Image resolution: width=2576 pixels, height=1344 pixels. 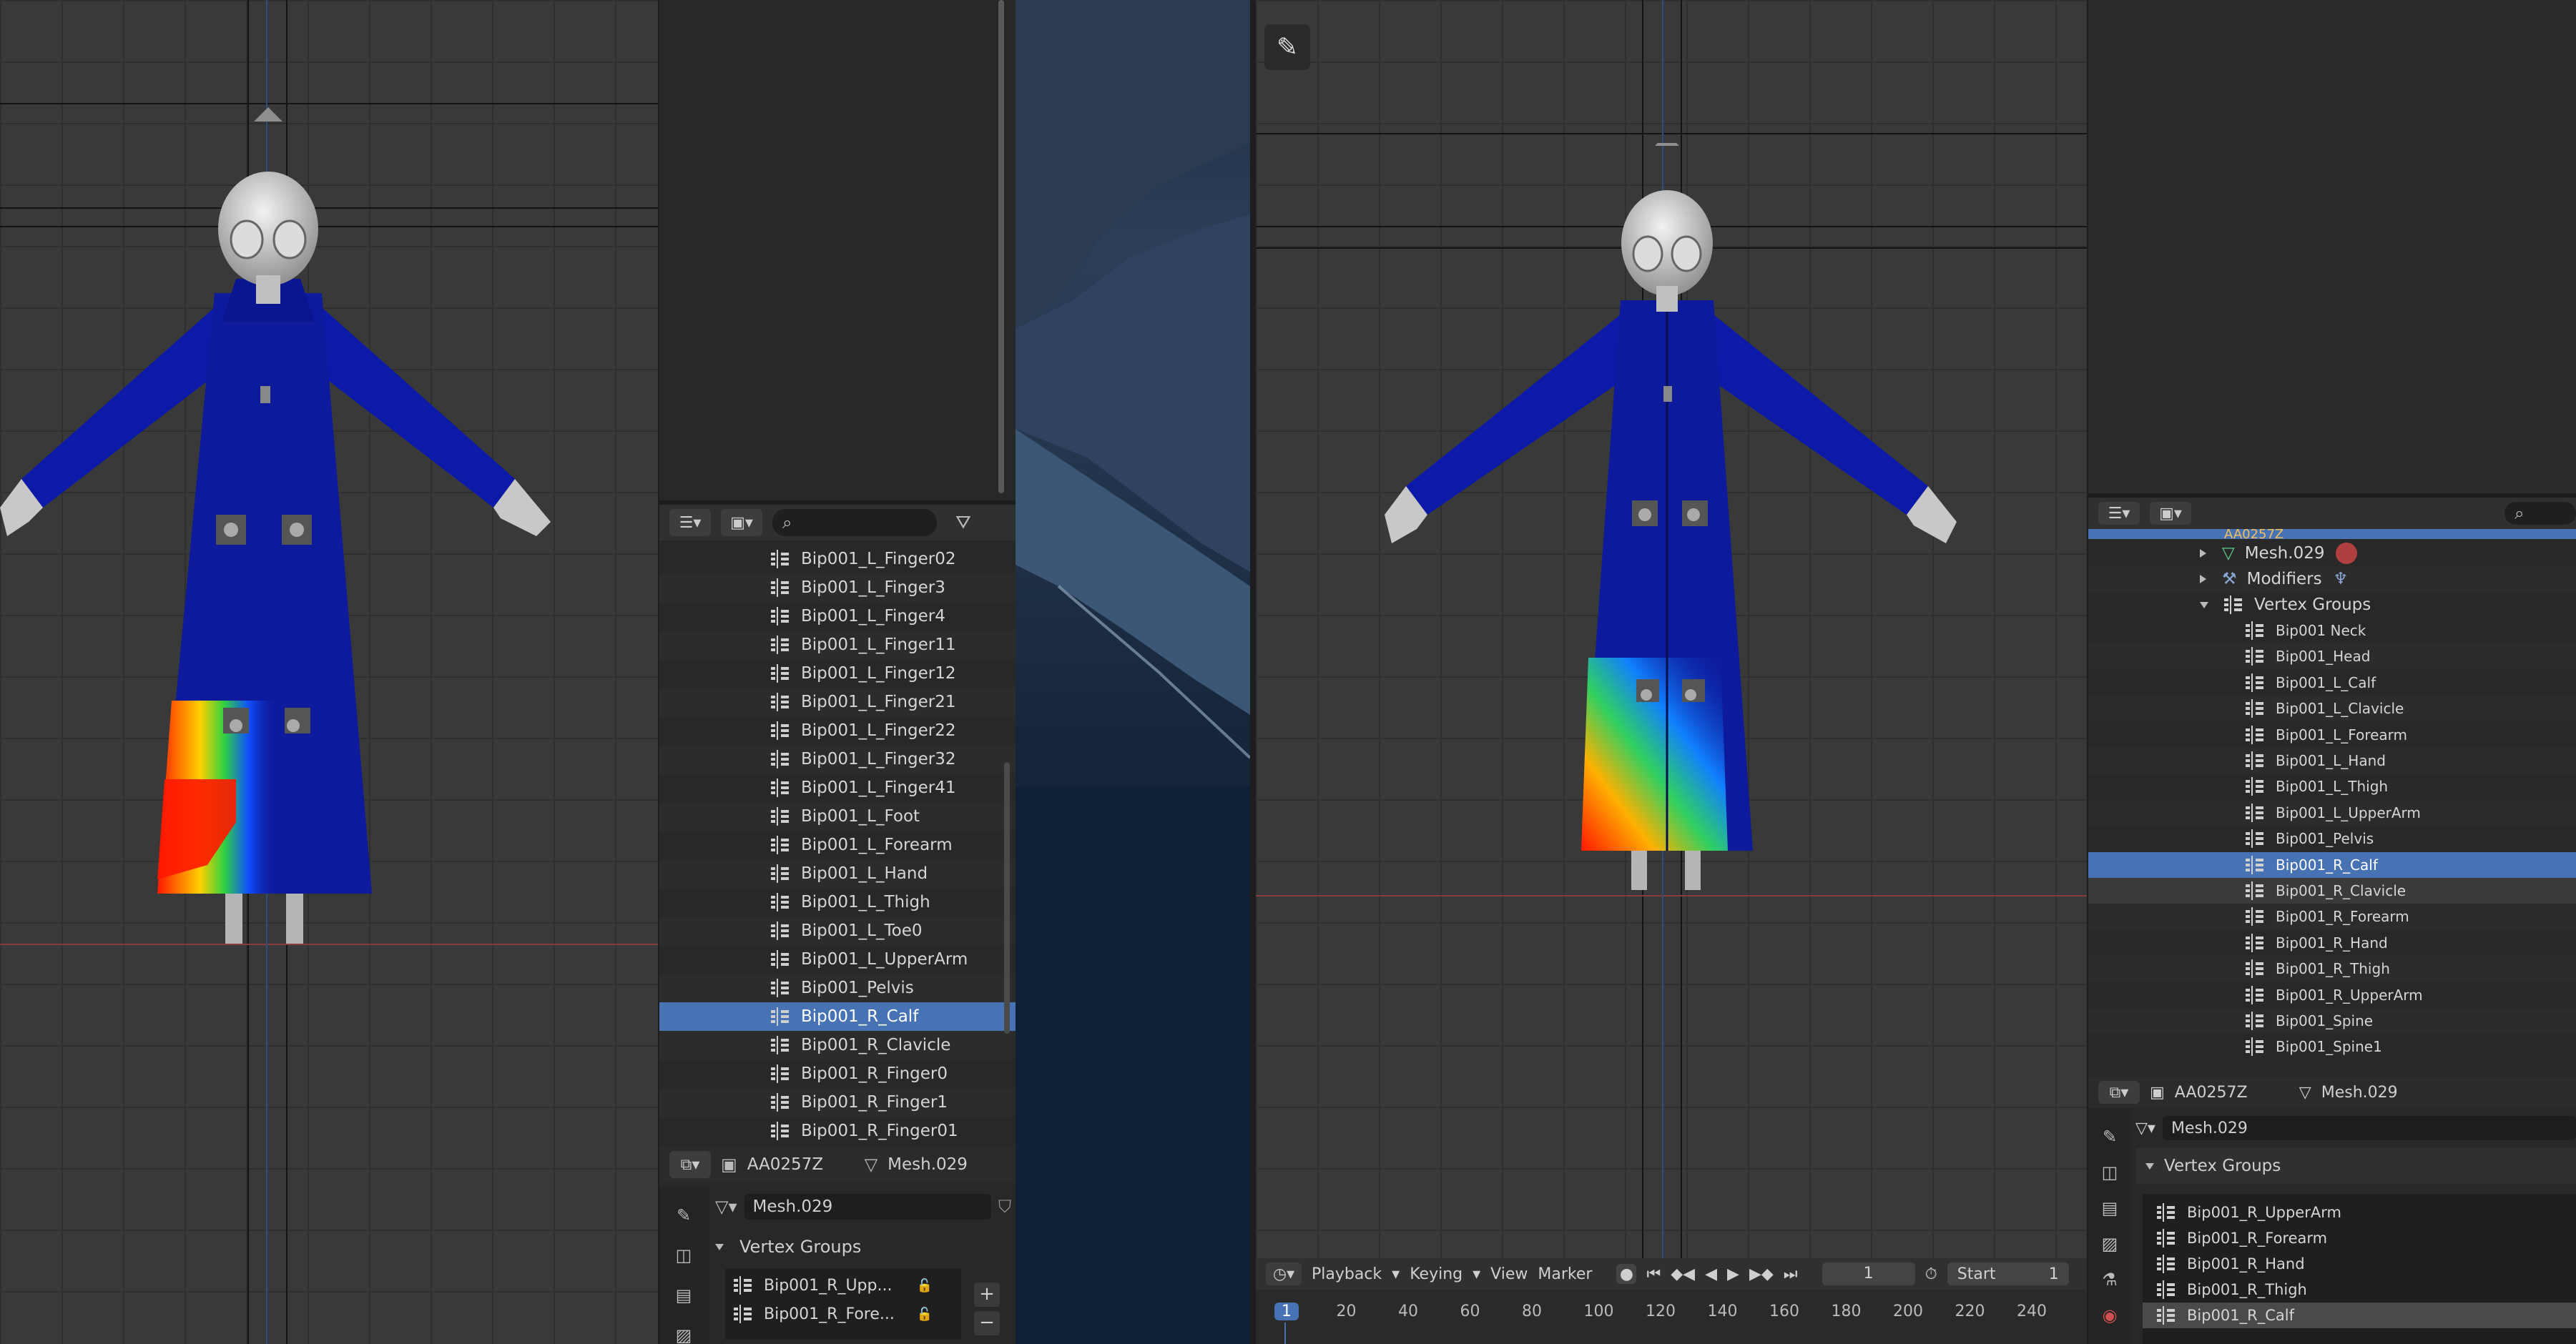 I want to click on vertex-group-item: Bip001_R_Calf, so click(x=2359, y=1315).